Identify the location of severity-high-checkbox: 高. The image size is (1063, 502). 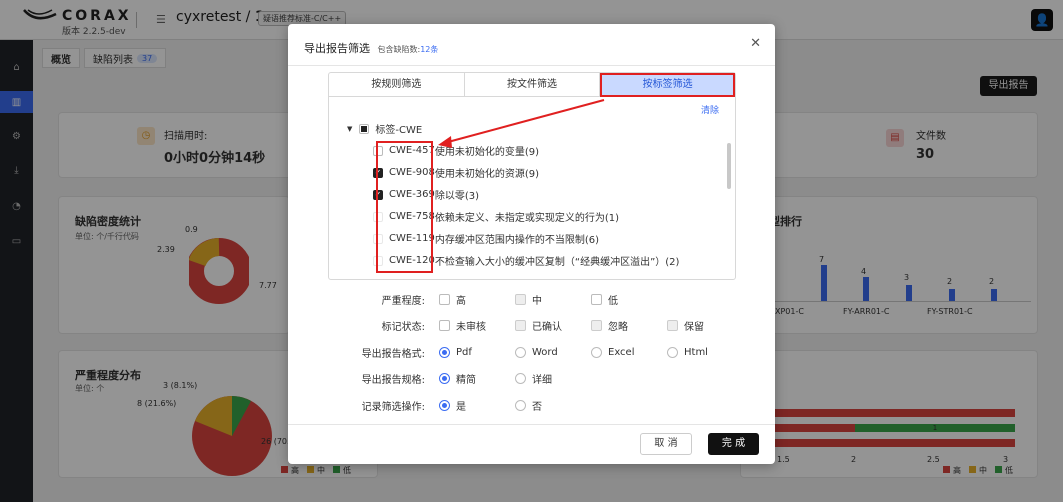
(452, 299).